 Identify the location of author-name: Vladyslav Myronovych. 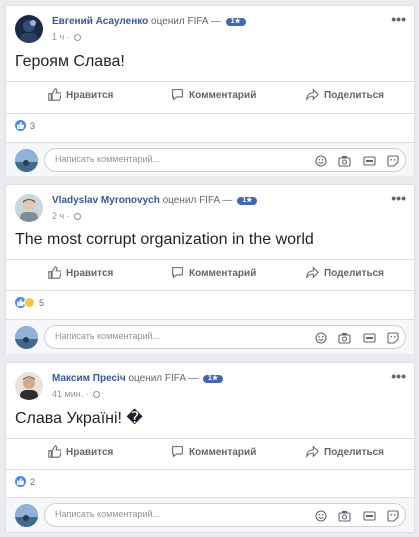
(106, 200).